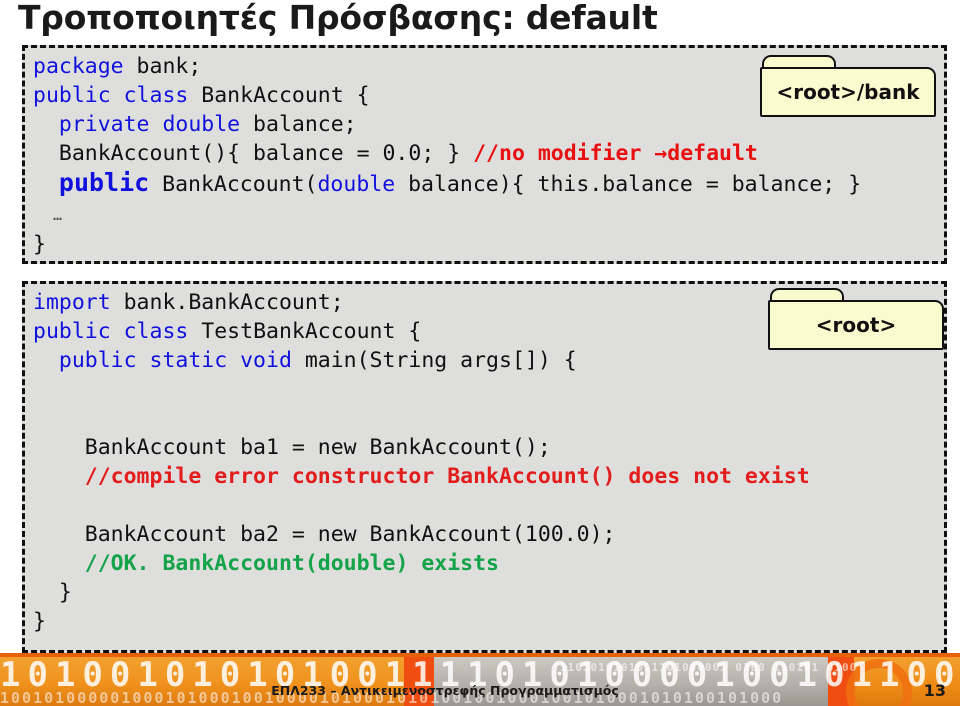 This screenshot has width=960, height=706. Describe the element at coordinates (338, 18) in the screenshot. I see `page-title: Τροποποιητές Πρόσβασης: default` at that location.